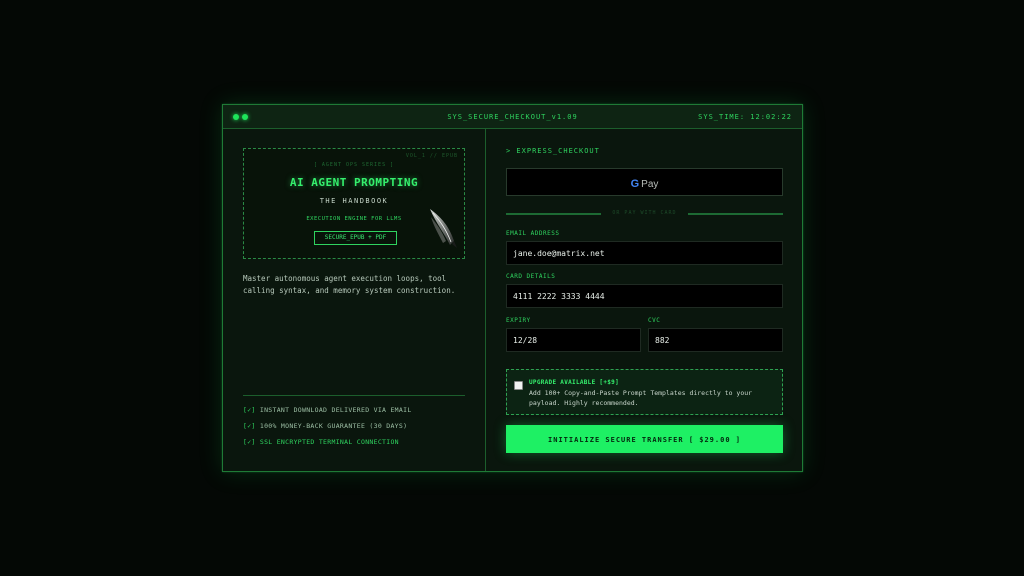 This screenshot has height=576, width=1024. Describe the element at coordinates (574, 382) in the screenshot. I see `upsell-heading: UPGRADE AVAILABLE [+$9]` at that location.